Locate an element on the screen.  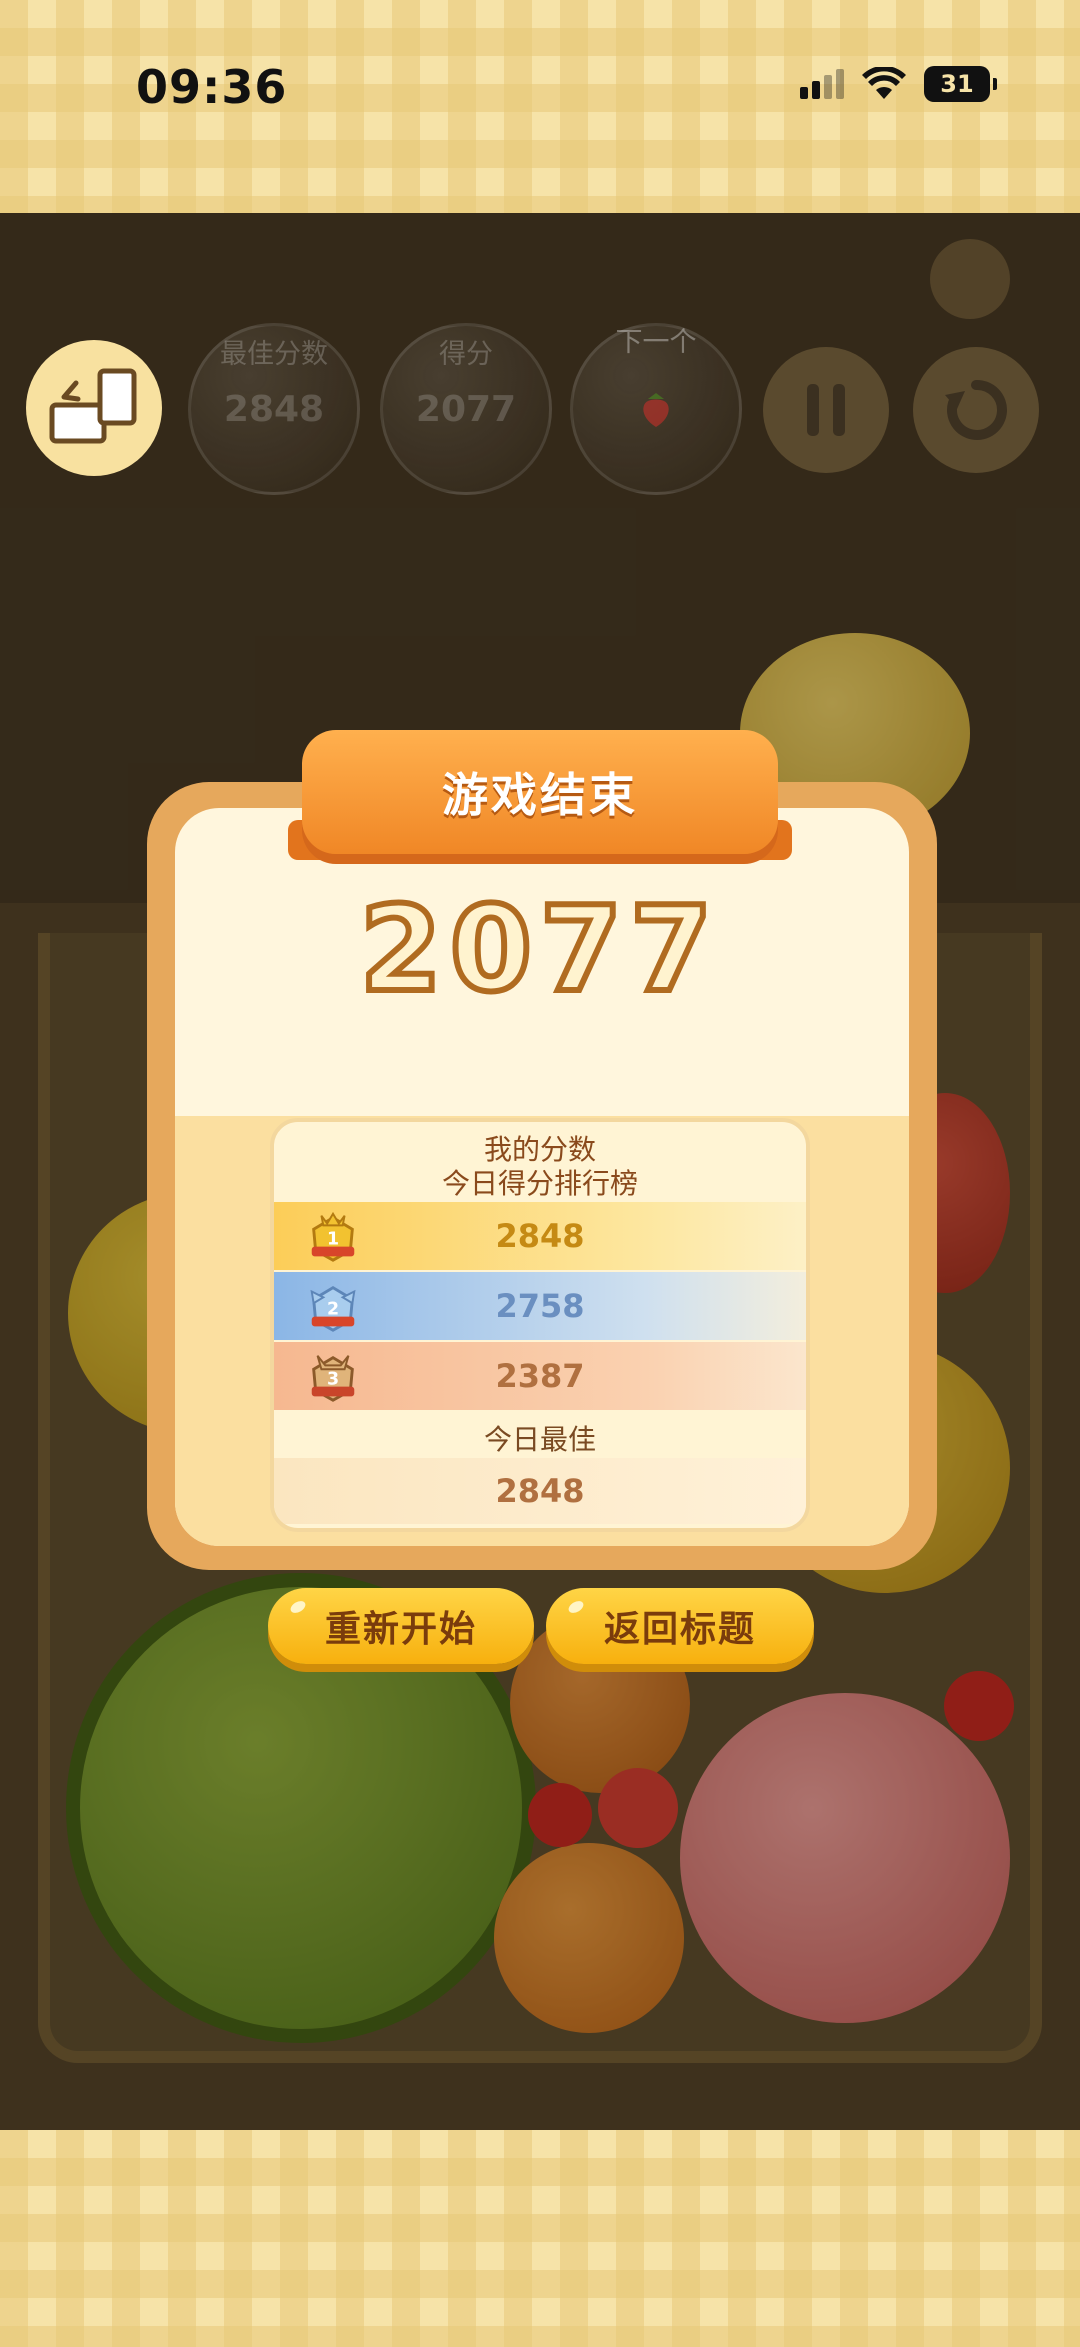
today-best-value: 2848 is located at coordinates (540, 1491).